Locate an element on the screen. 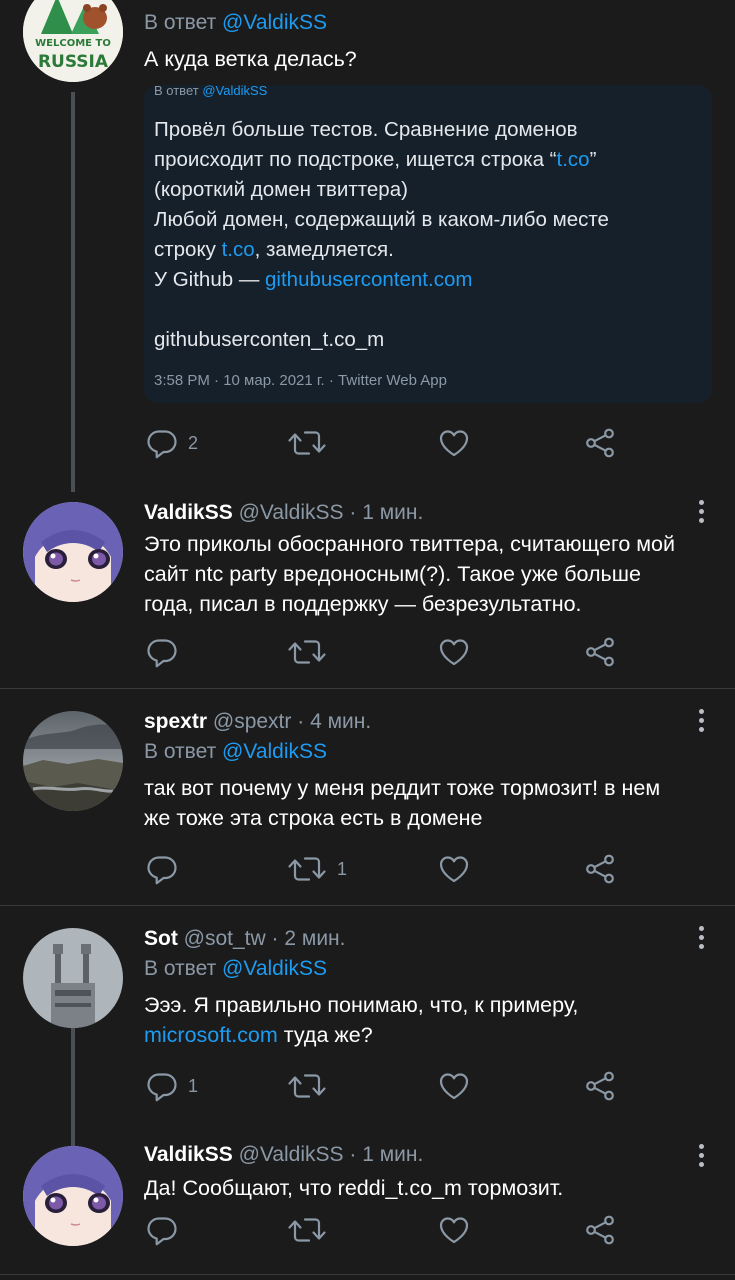 This screenshot has width=735, height=1280. text-line: же тоже эта строка есть в домене is located at coordinates (313, 818).